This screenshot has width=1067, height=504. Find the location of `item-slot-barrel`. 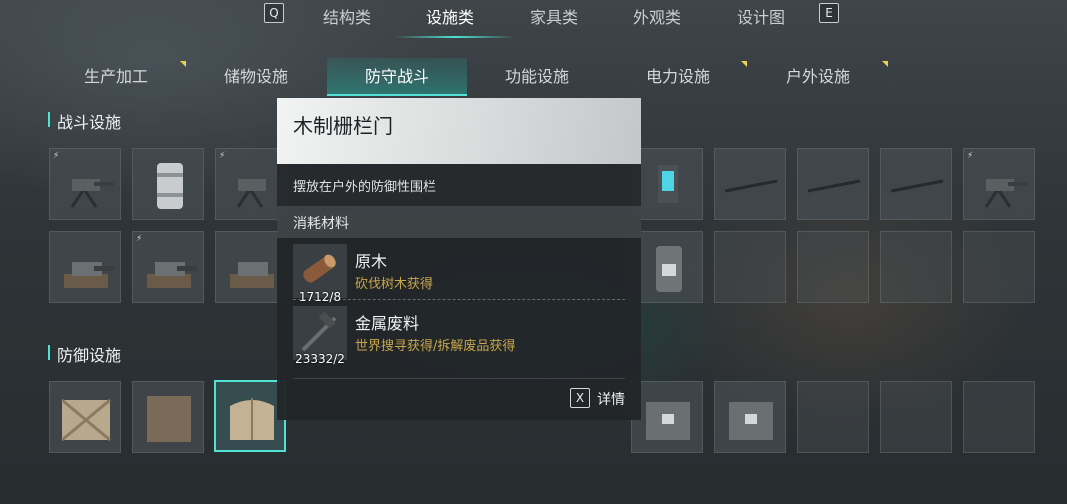

item-slot-barrel is located at coordinates (168, 184).